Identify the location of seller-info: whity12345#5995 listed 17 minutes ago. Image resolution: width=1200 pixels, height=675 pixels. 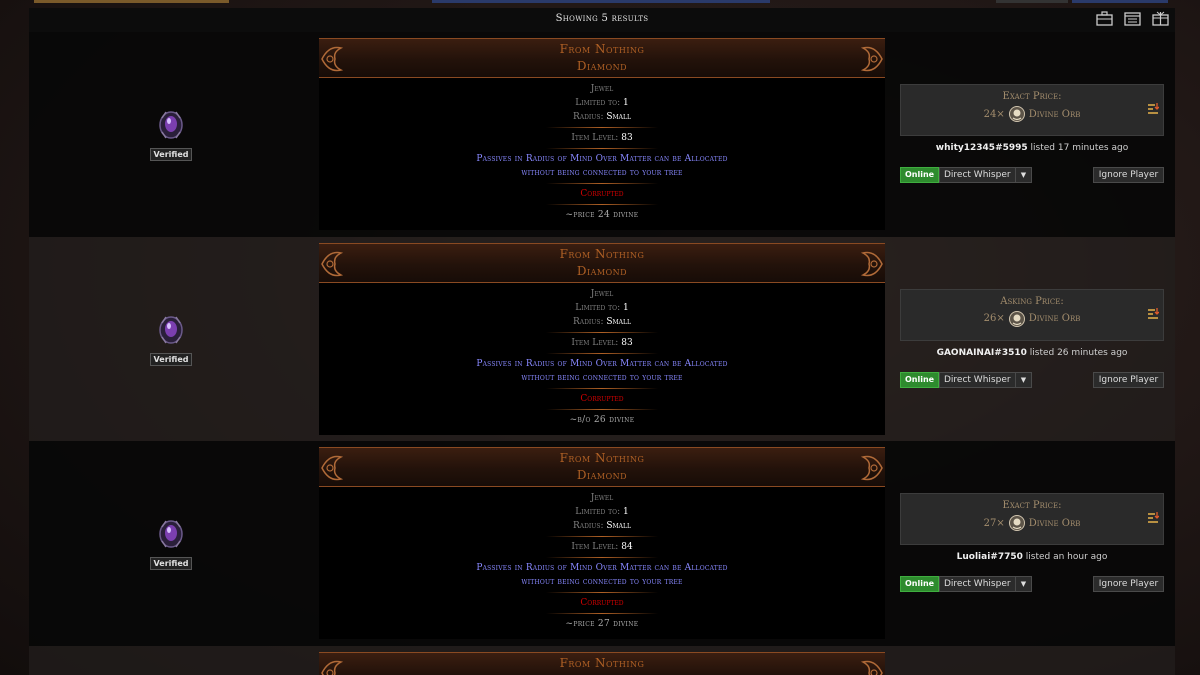
(1032, 148).